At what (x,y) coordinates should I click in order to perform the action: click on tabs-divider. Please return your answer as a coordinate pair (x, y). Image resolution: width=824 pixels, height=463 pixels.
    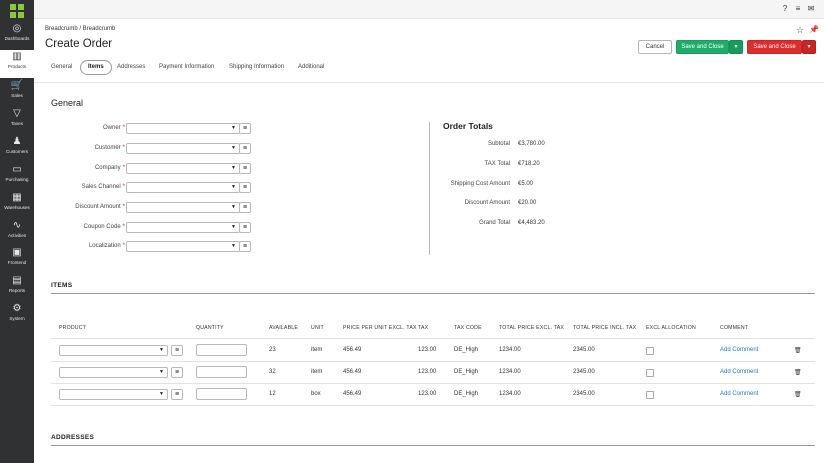
    Looking at the image, I should click on (429, 82).